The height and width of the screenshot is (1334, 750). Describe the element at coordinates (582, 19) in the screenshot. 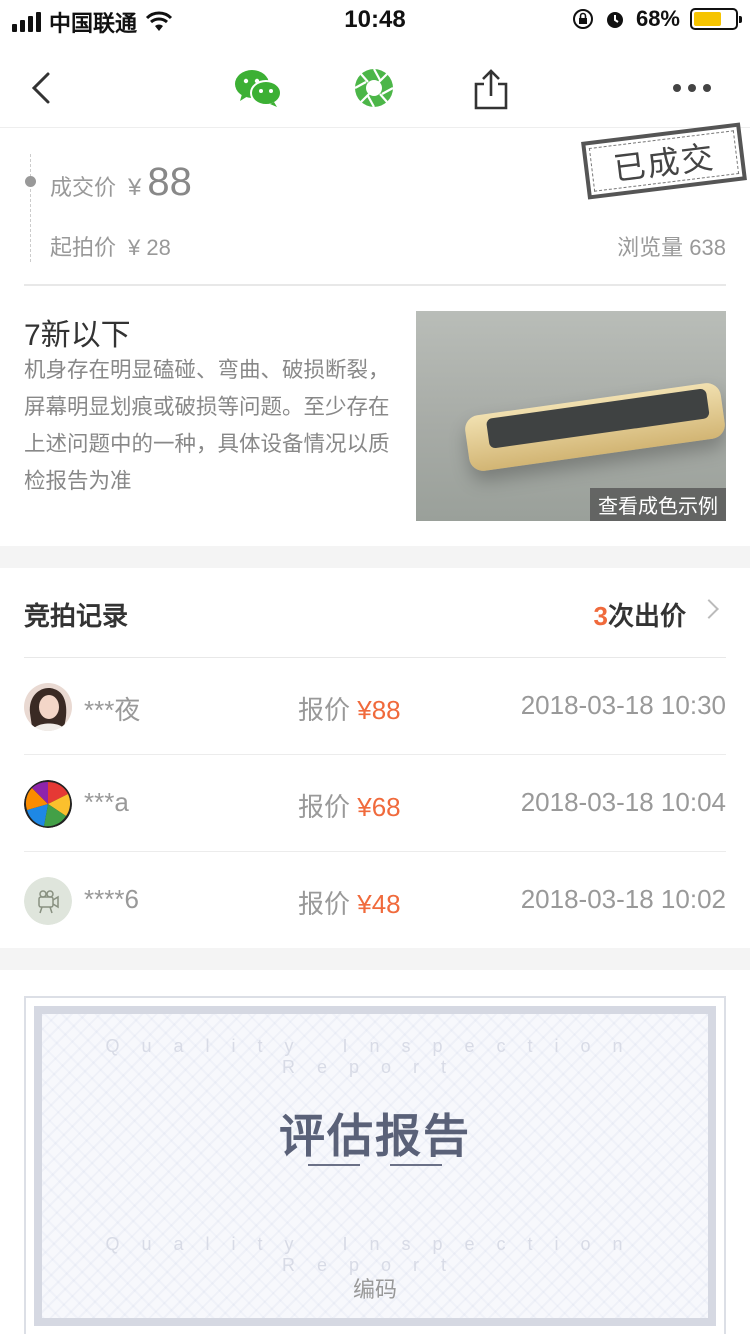

I see `rotation-lock-icon` at that location.